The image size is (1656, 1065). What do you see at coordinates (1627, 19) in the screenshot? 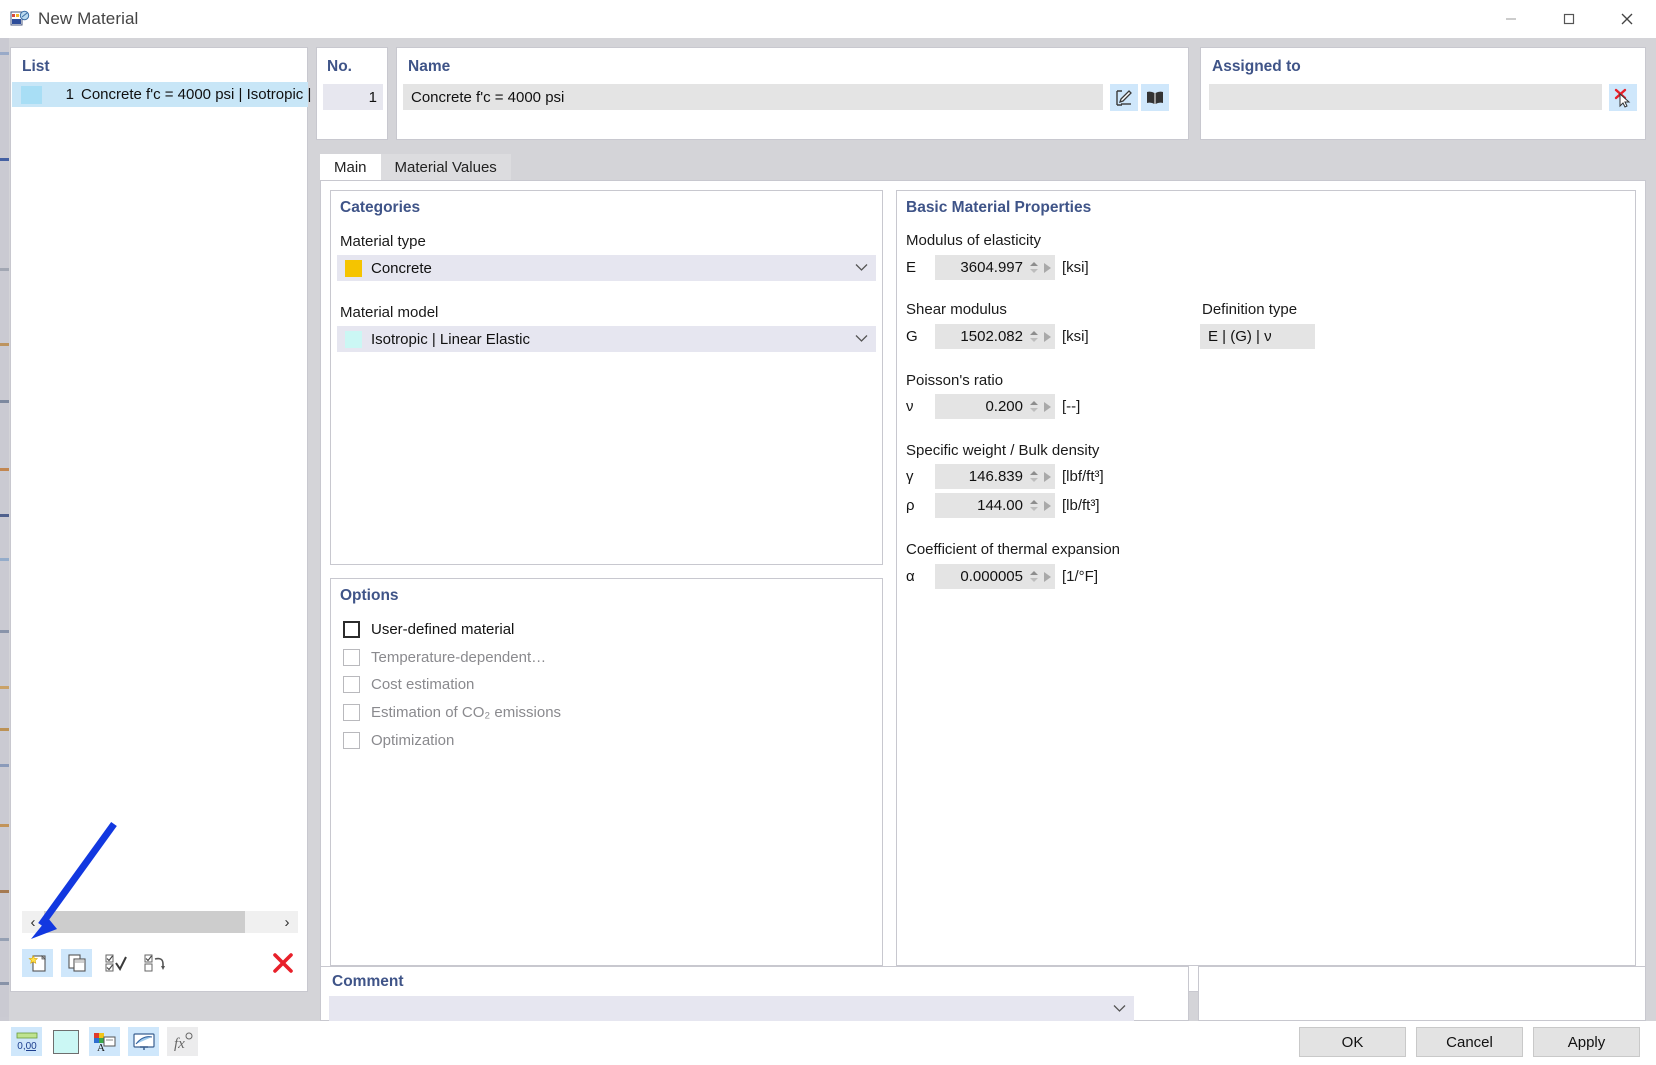
I see `close-icon` at bounding box center [1627, 19].